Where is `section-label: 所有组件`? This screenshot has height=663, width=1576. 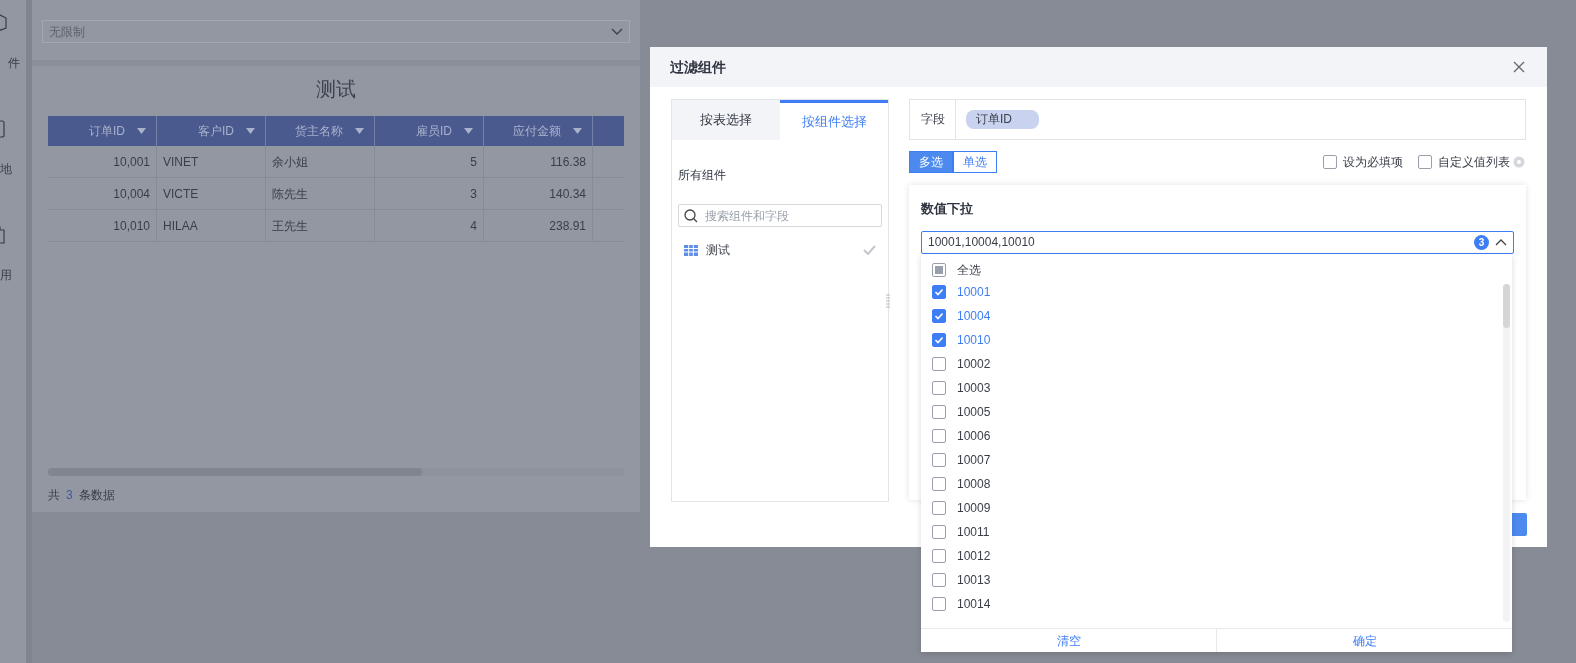 section-label: 所有组件 is located at coordinates (702, 175).